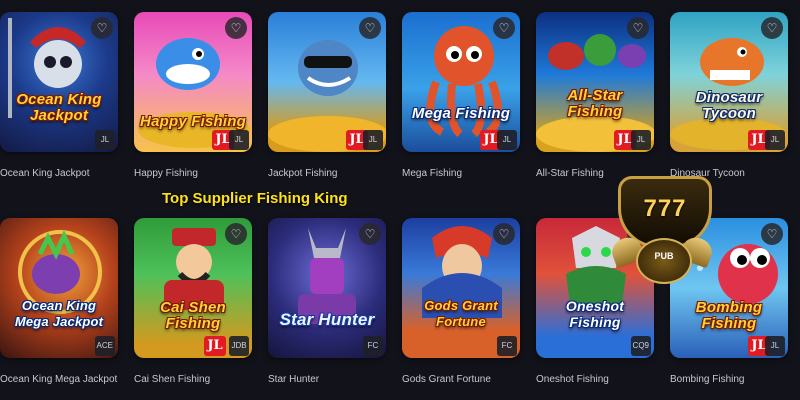 The width and height of the screenshot is (800, 400). I want to click on game-card-happy-fishing: Happy Fishing ♡ JL JL, so click(193, 82).